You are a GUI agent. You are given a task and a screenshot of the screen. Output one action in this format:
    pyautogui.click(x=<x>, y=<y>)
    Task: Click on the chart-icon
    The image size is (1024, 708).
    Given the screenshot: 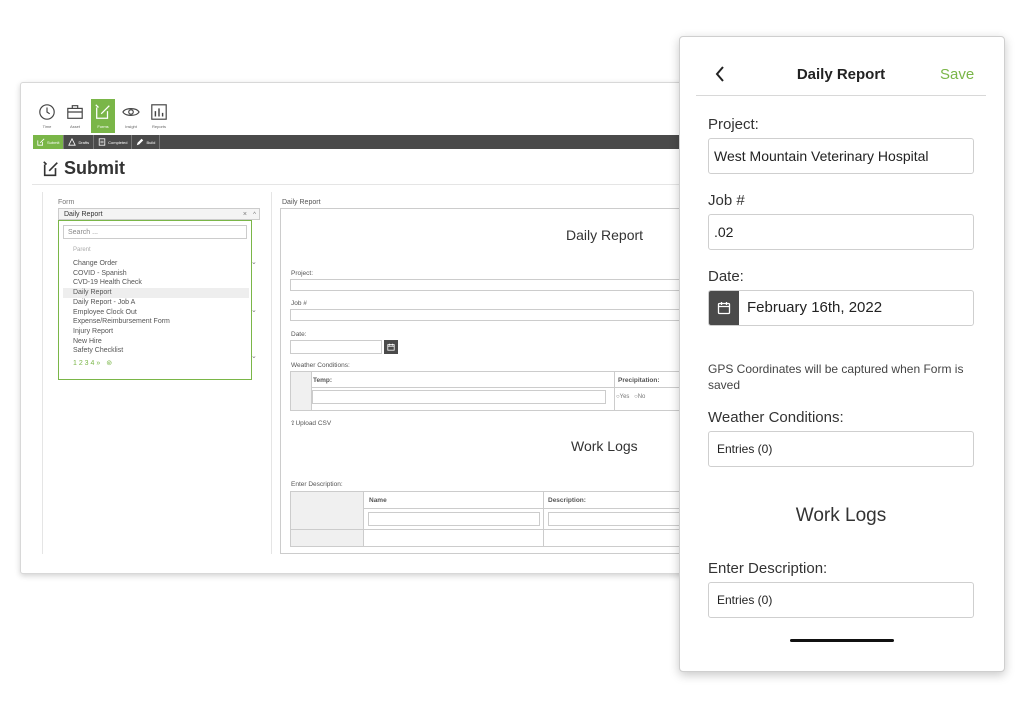 What is the action you would take?
    pyautogui.click(x=159, y=112)
    